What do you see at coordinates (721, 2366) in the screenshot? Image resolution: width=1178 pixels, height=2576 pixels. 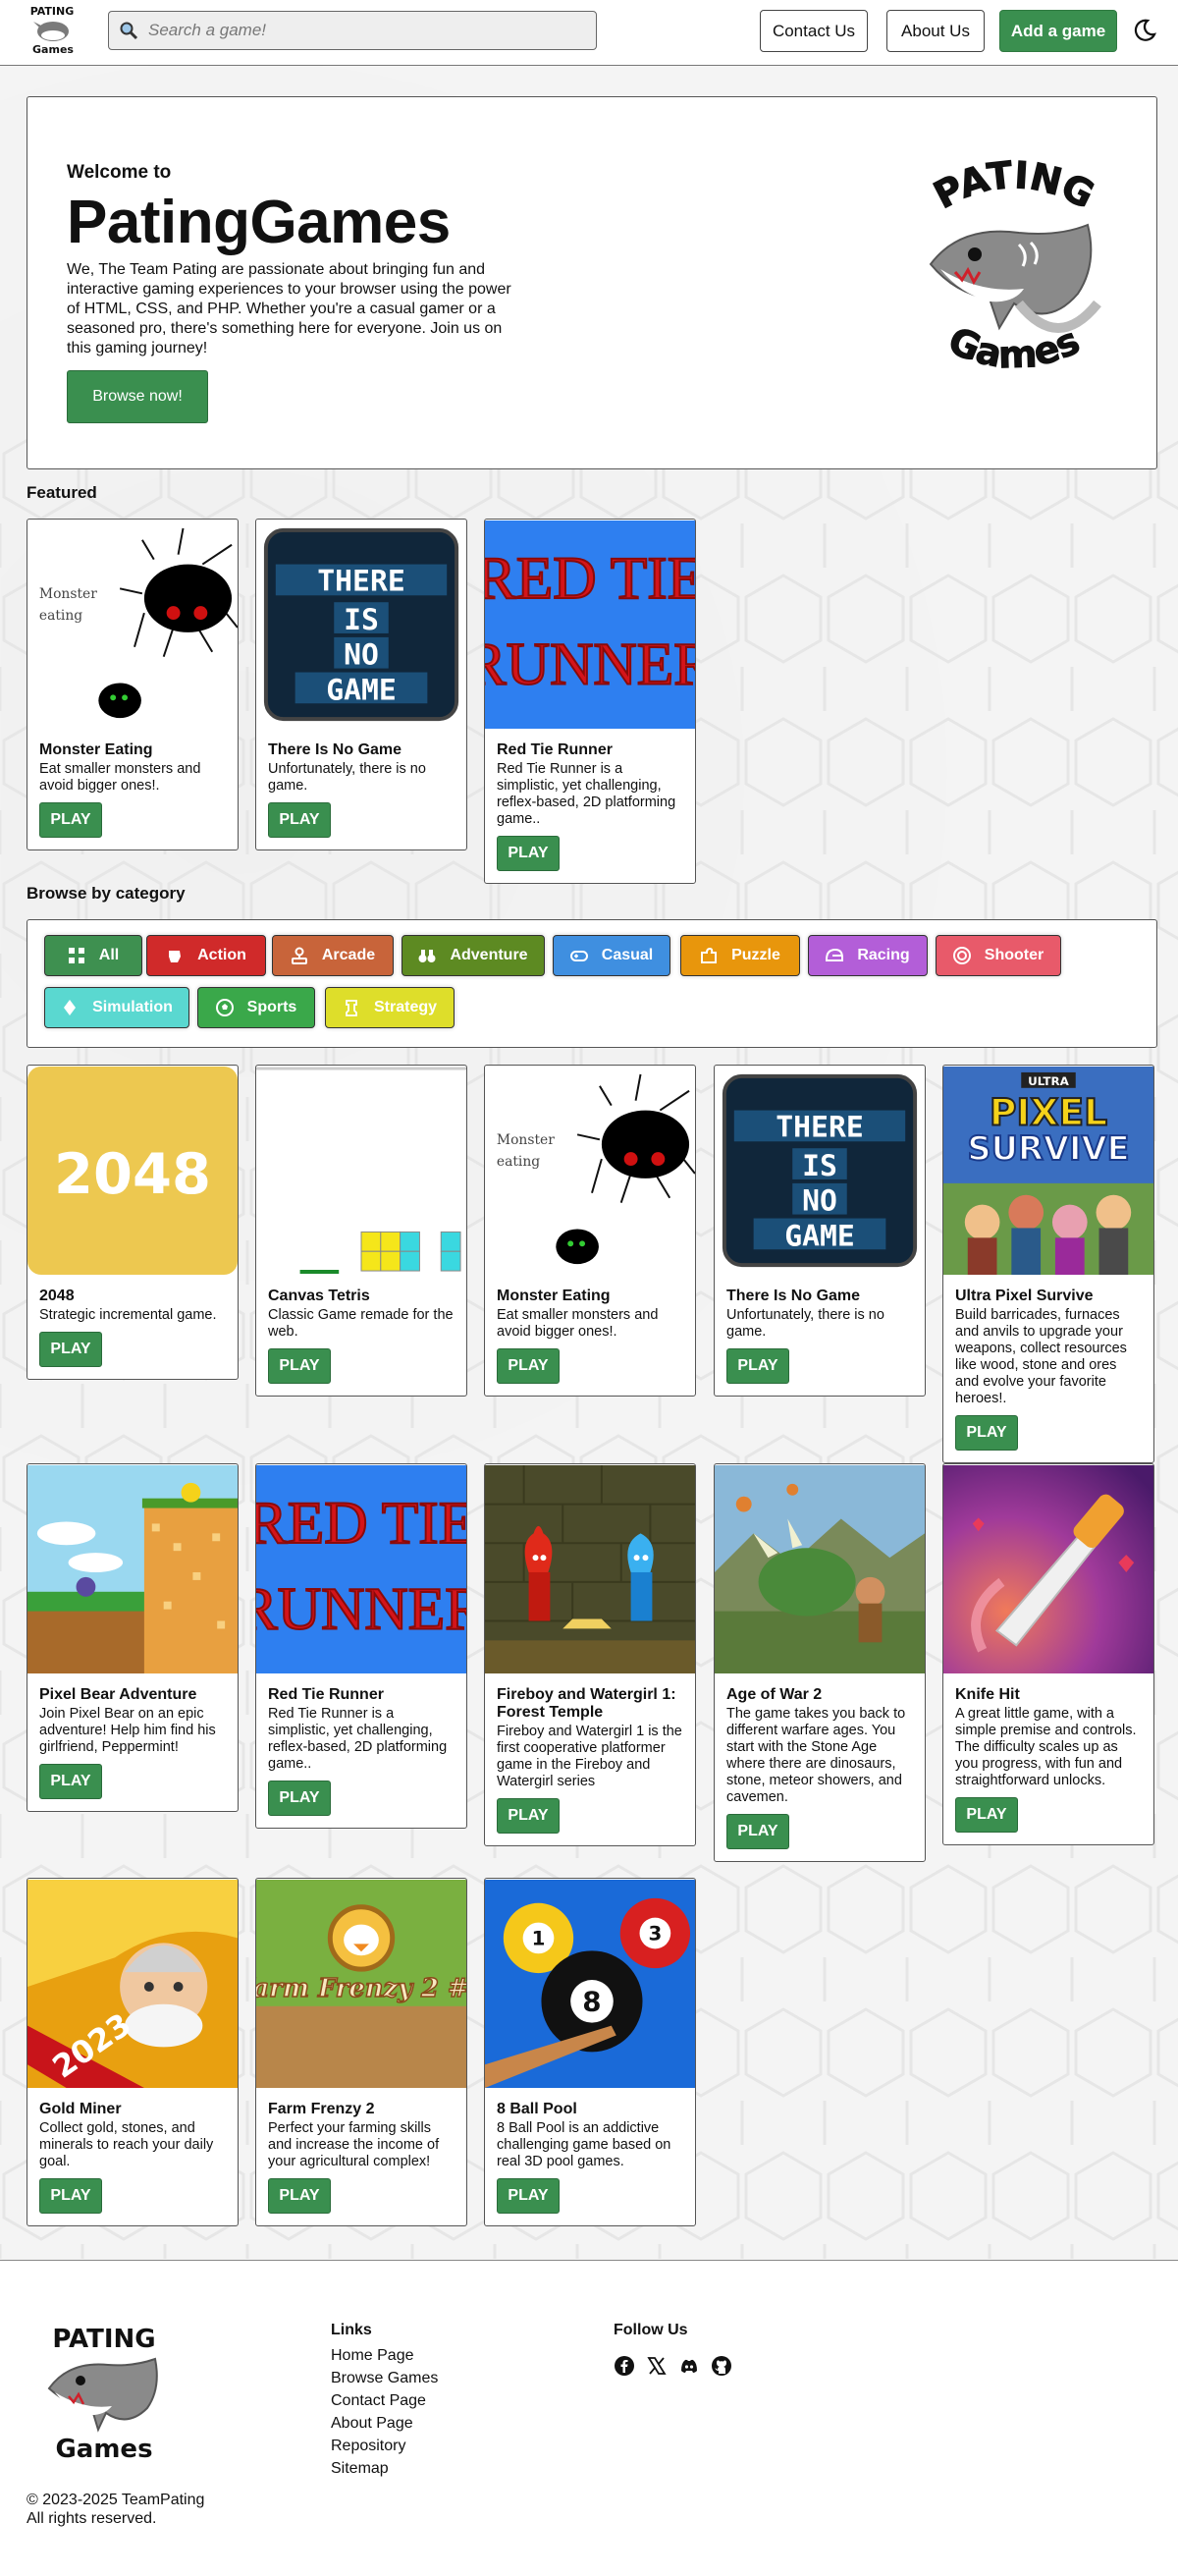 I see `github-icon` at bounding box center [721, 2366].